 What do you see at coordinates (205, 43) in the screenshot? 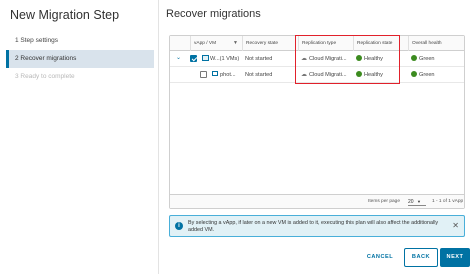
I see `column-vapp-vm-label: vApp / VM` at bounding box center [205, 43].